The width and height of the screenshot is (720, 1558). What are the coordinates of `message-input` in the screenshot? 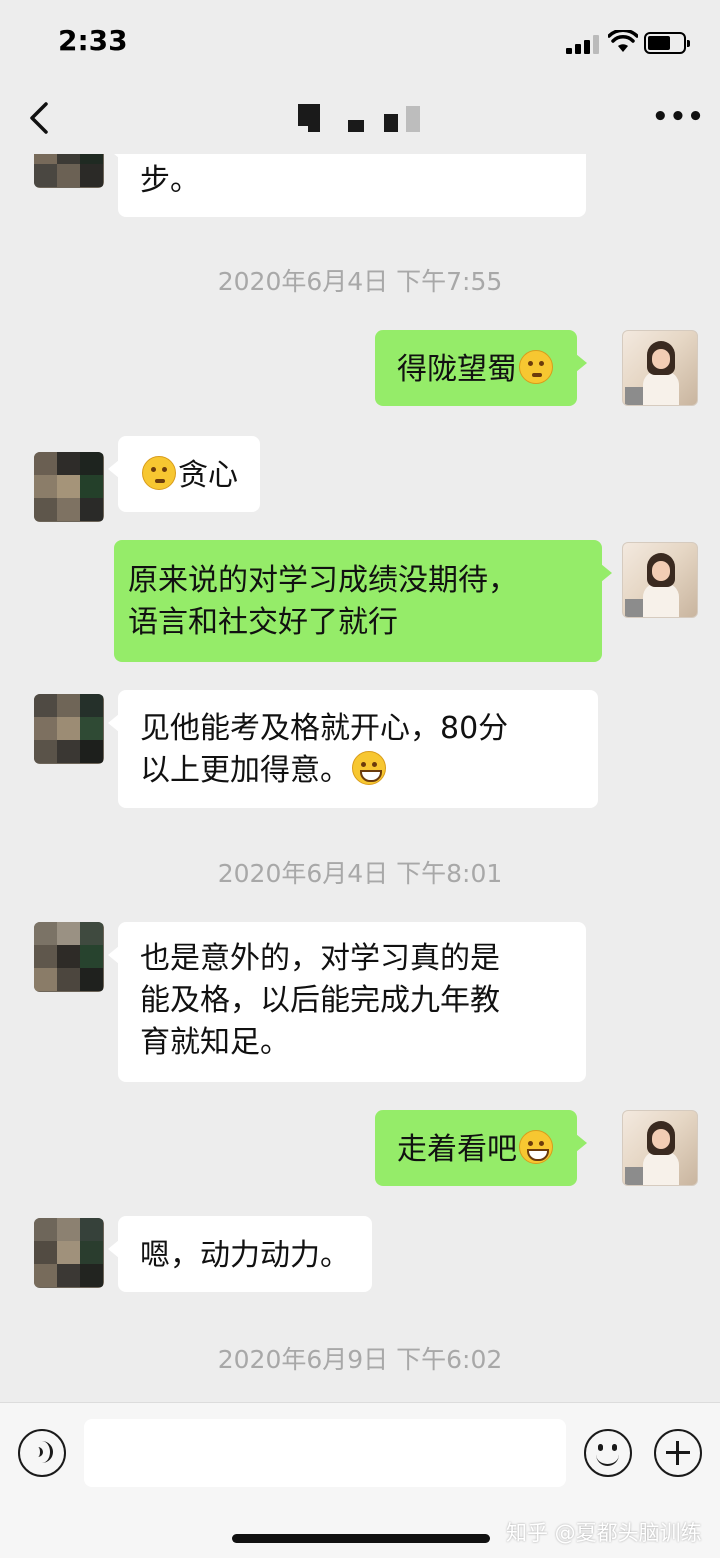 It's located at (325, 1453).